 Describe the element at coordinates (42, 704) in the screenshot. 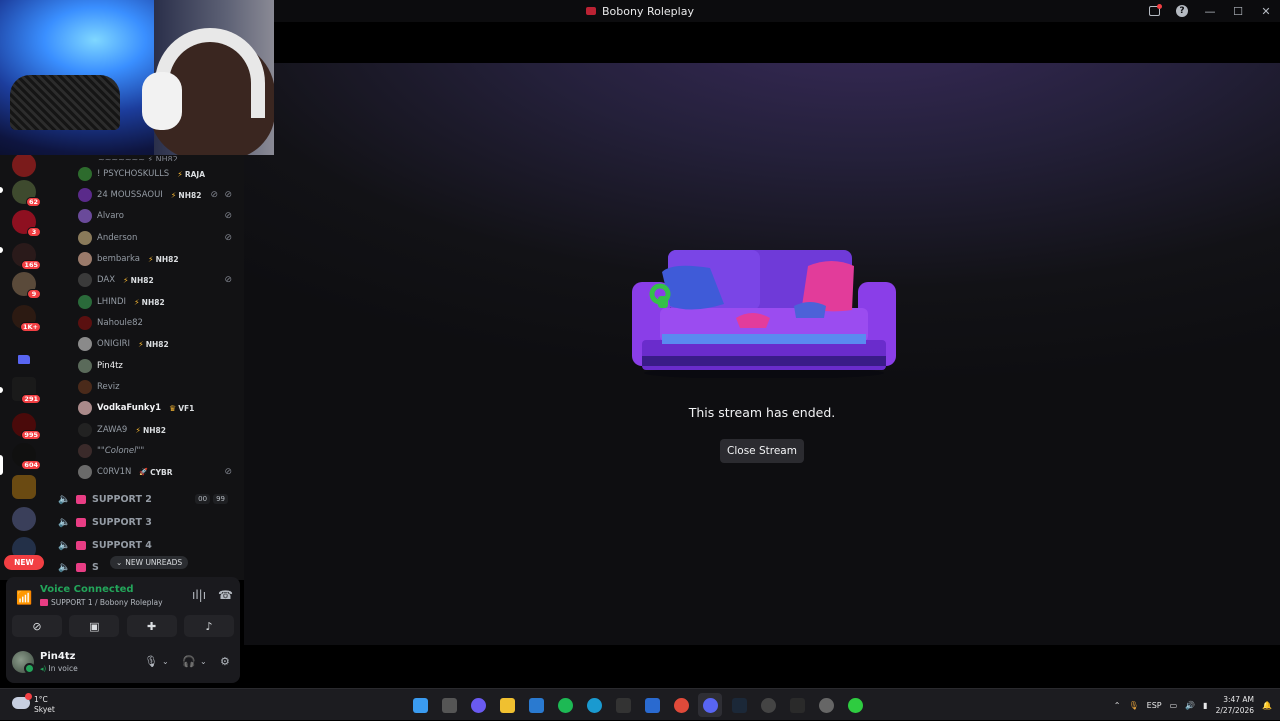

I see `weather-widget: 1°C Skyet` at that location.